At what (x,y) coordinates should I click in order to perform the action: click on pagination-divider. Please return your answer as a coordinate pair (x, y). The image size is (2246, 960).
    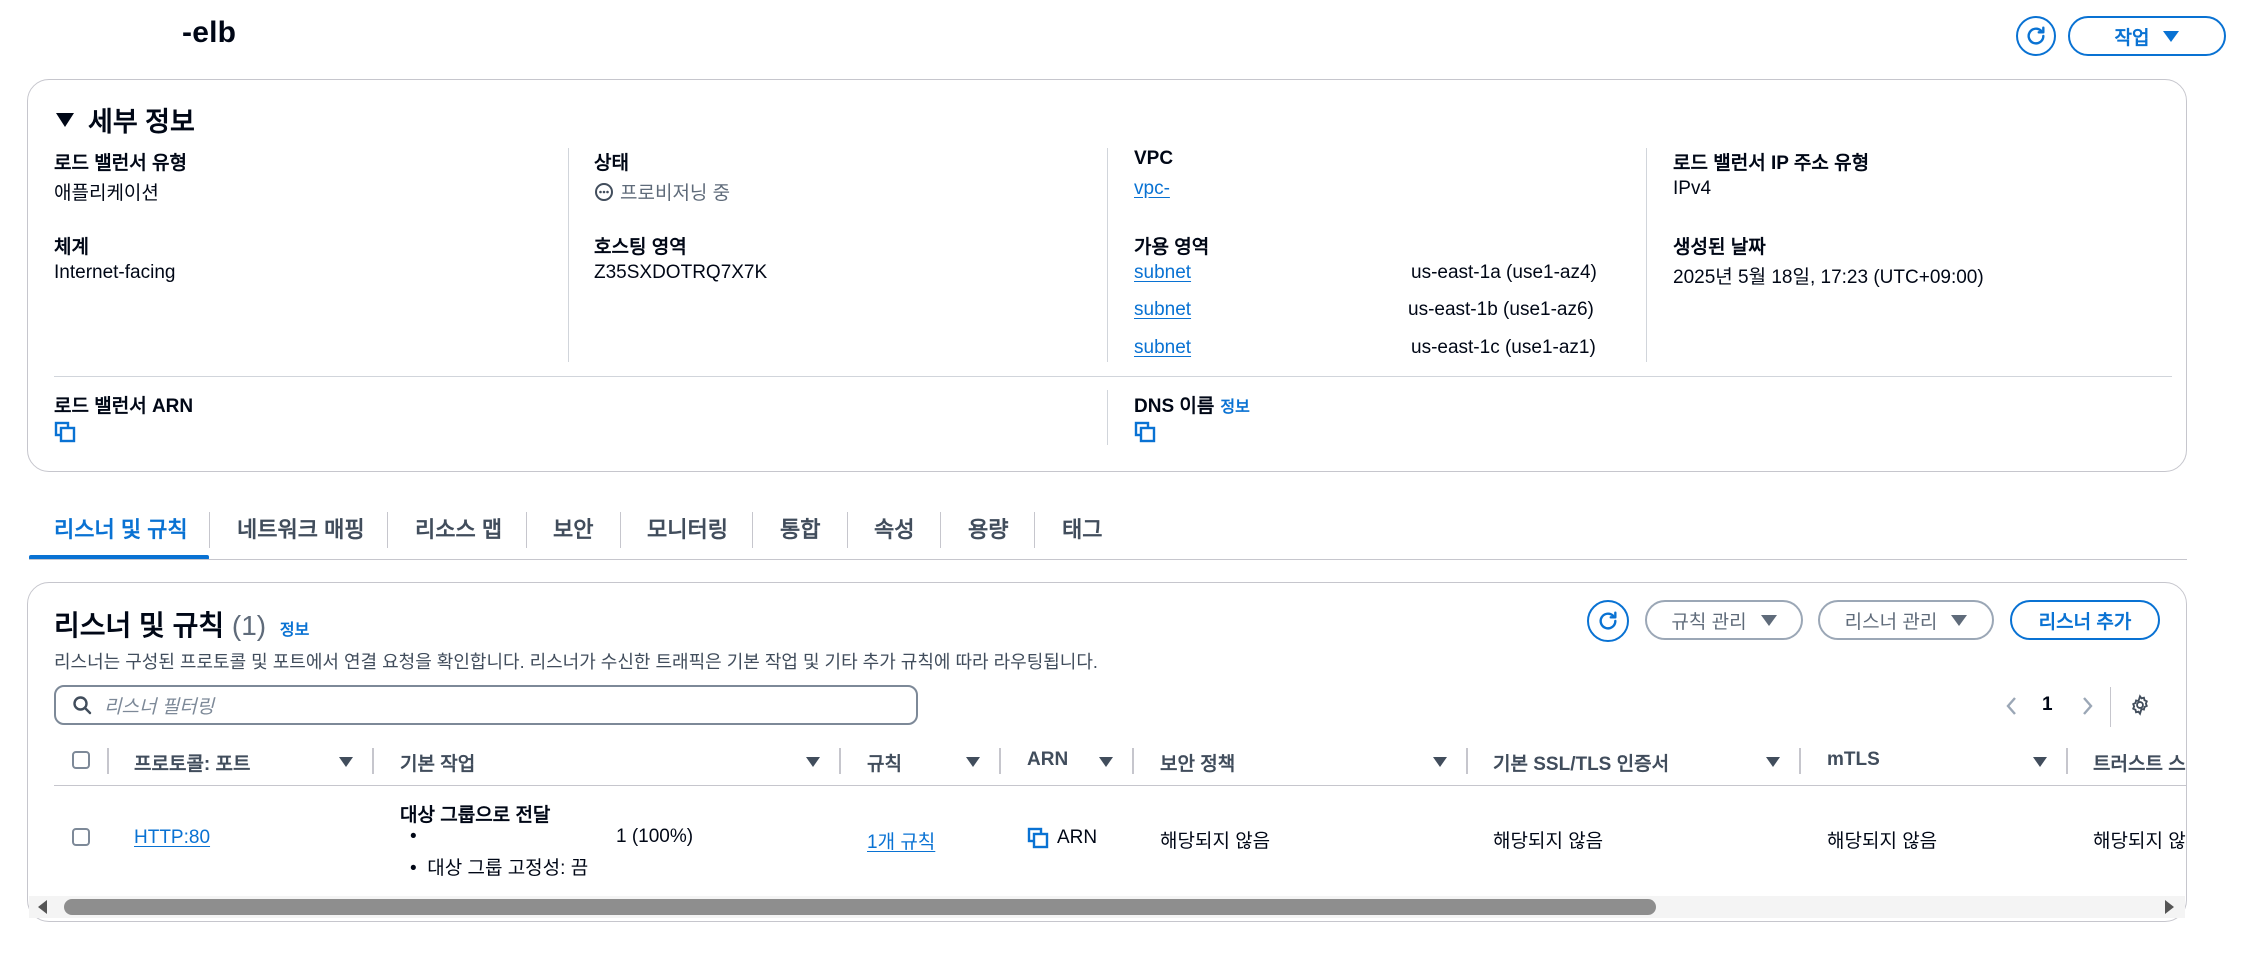
    Looking at the image, I should click on (2110, 707).